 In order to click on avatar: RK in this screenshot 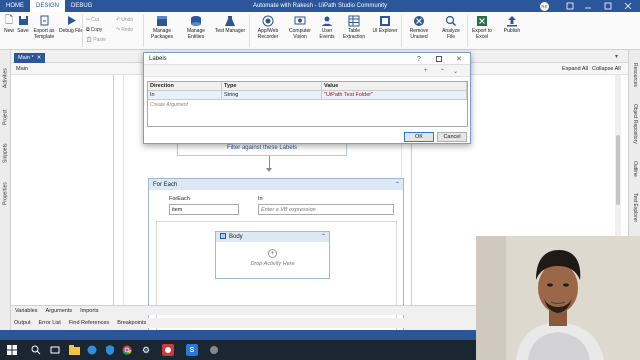, I will do `click(544, 6)`.